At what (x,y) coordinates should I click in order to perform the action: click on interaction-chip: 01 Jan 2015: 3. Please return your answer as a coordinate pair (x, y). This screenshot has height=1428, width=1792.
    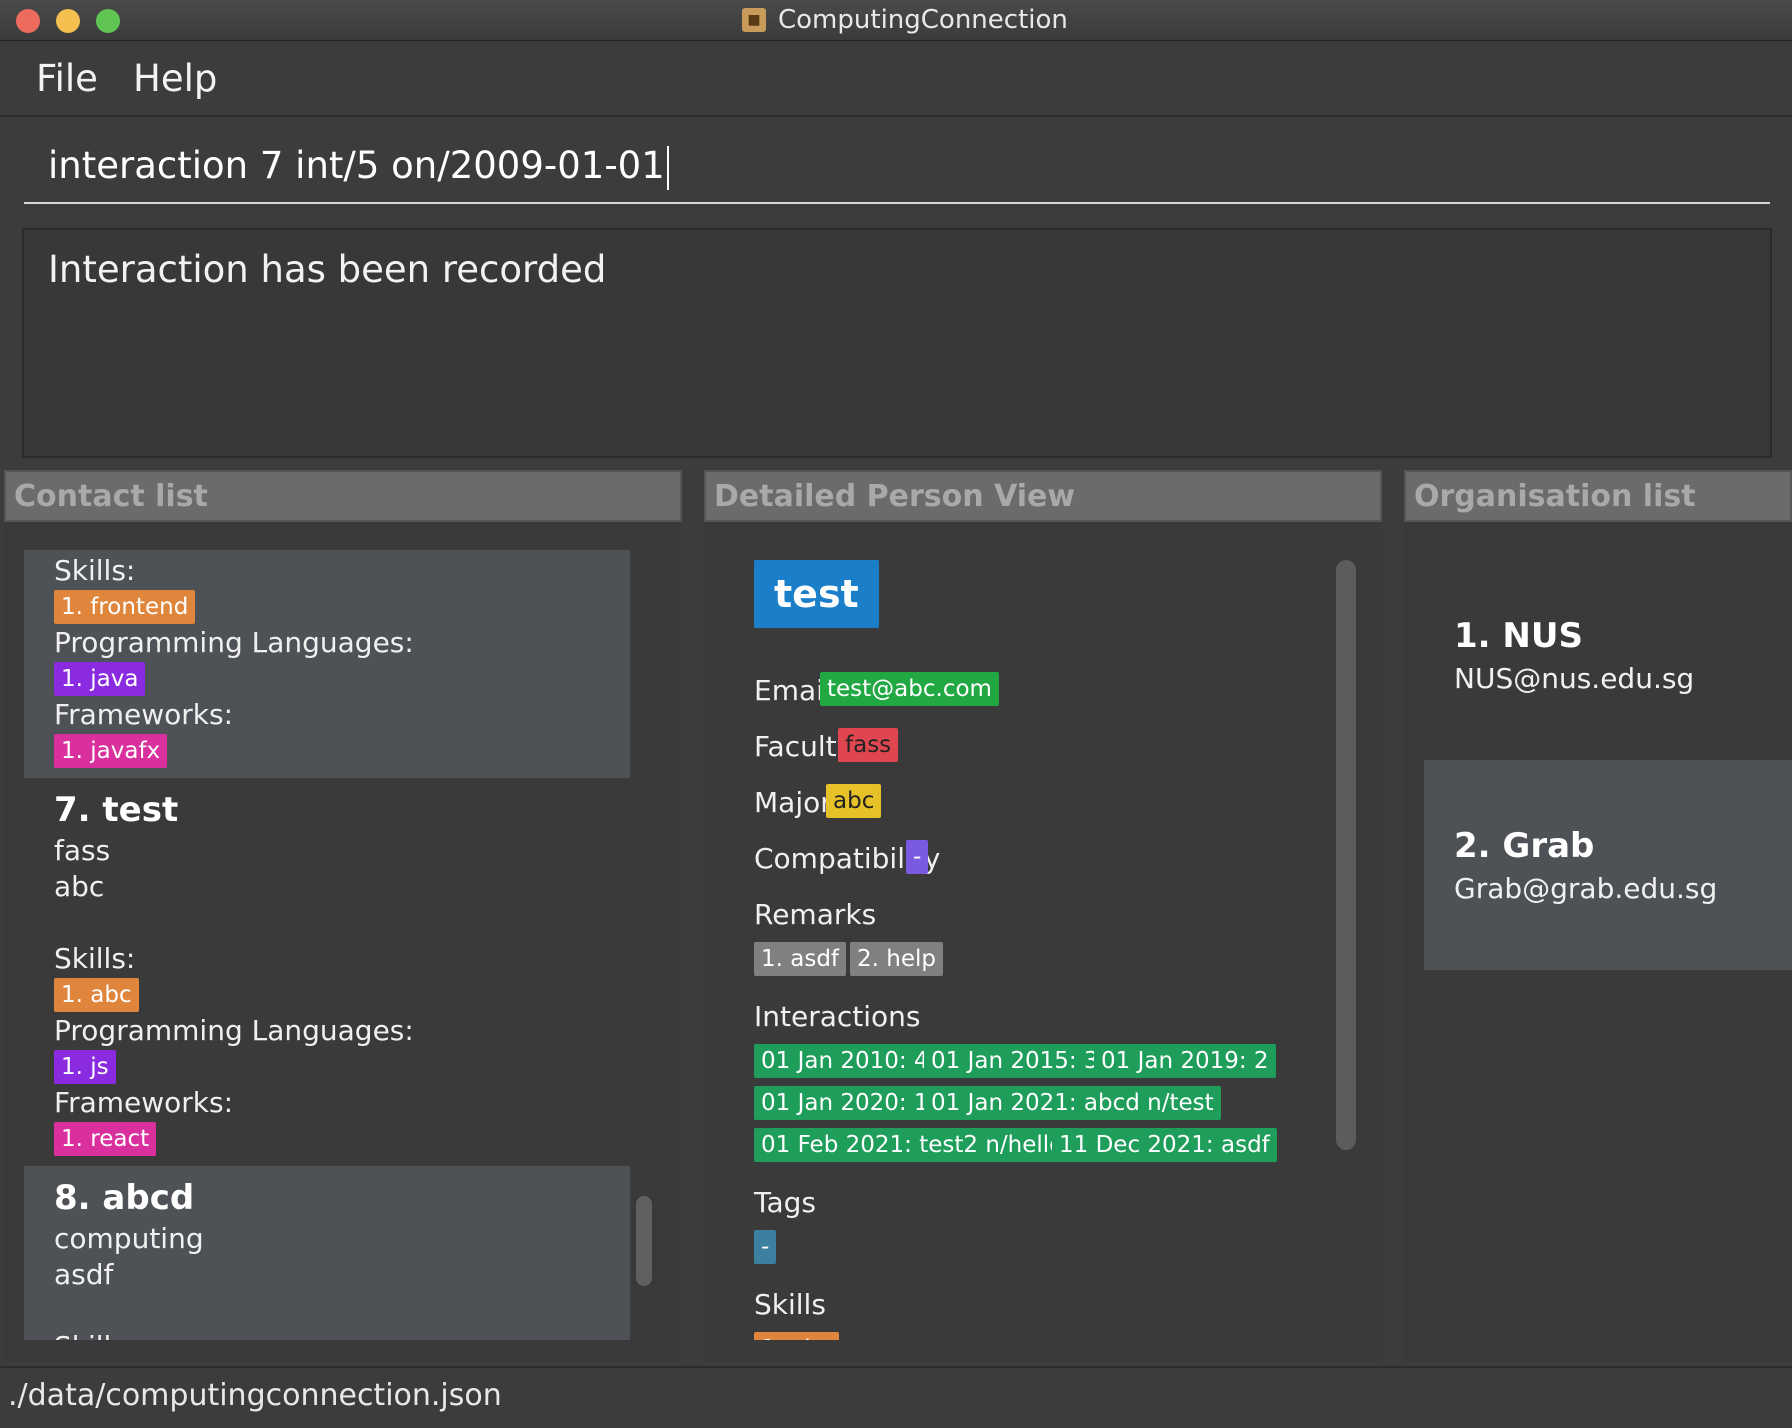
    Looking at the image, I should click on (1015, 1061).